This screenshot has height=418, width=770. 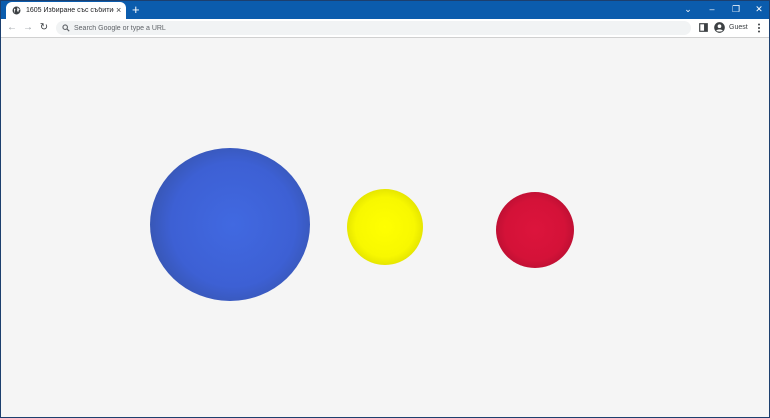 What do you see at coordinates (230, 224) in the screenshot?
I see `blue-ball` at bounding box center [230, 224].